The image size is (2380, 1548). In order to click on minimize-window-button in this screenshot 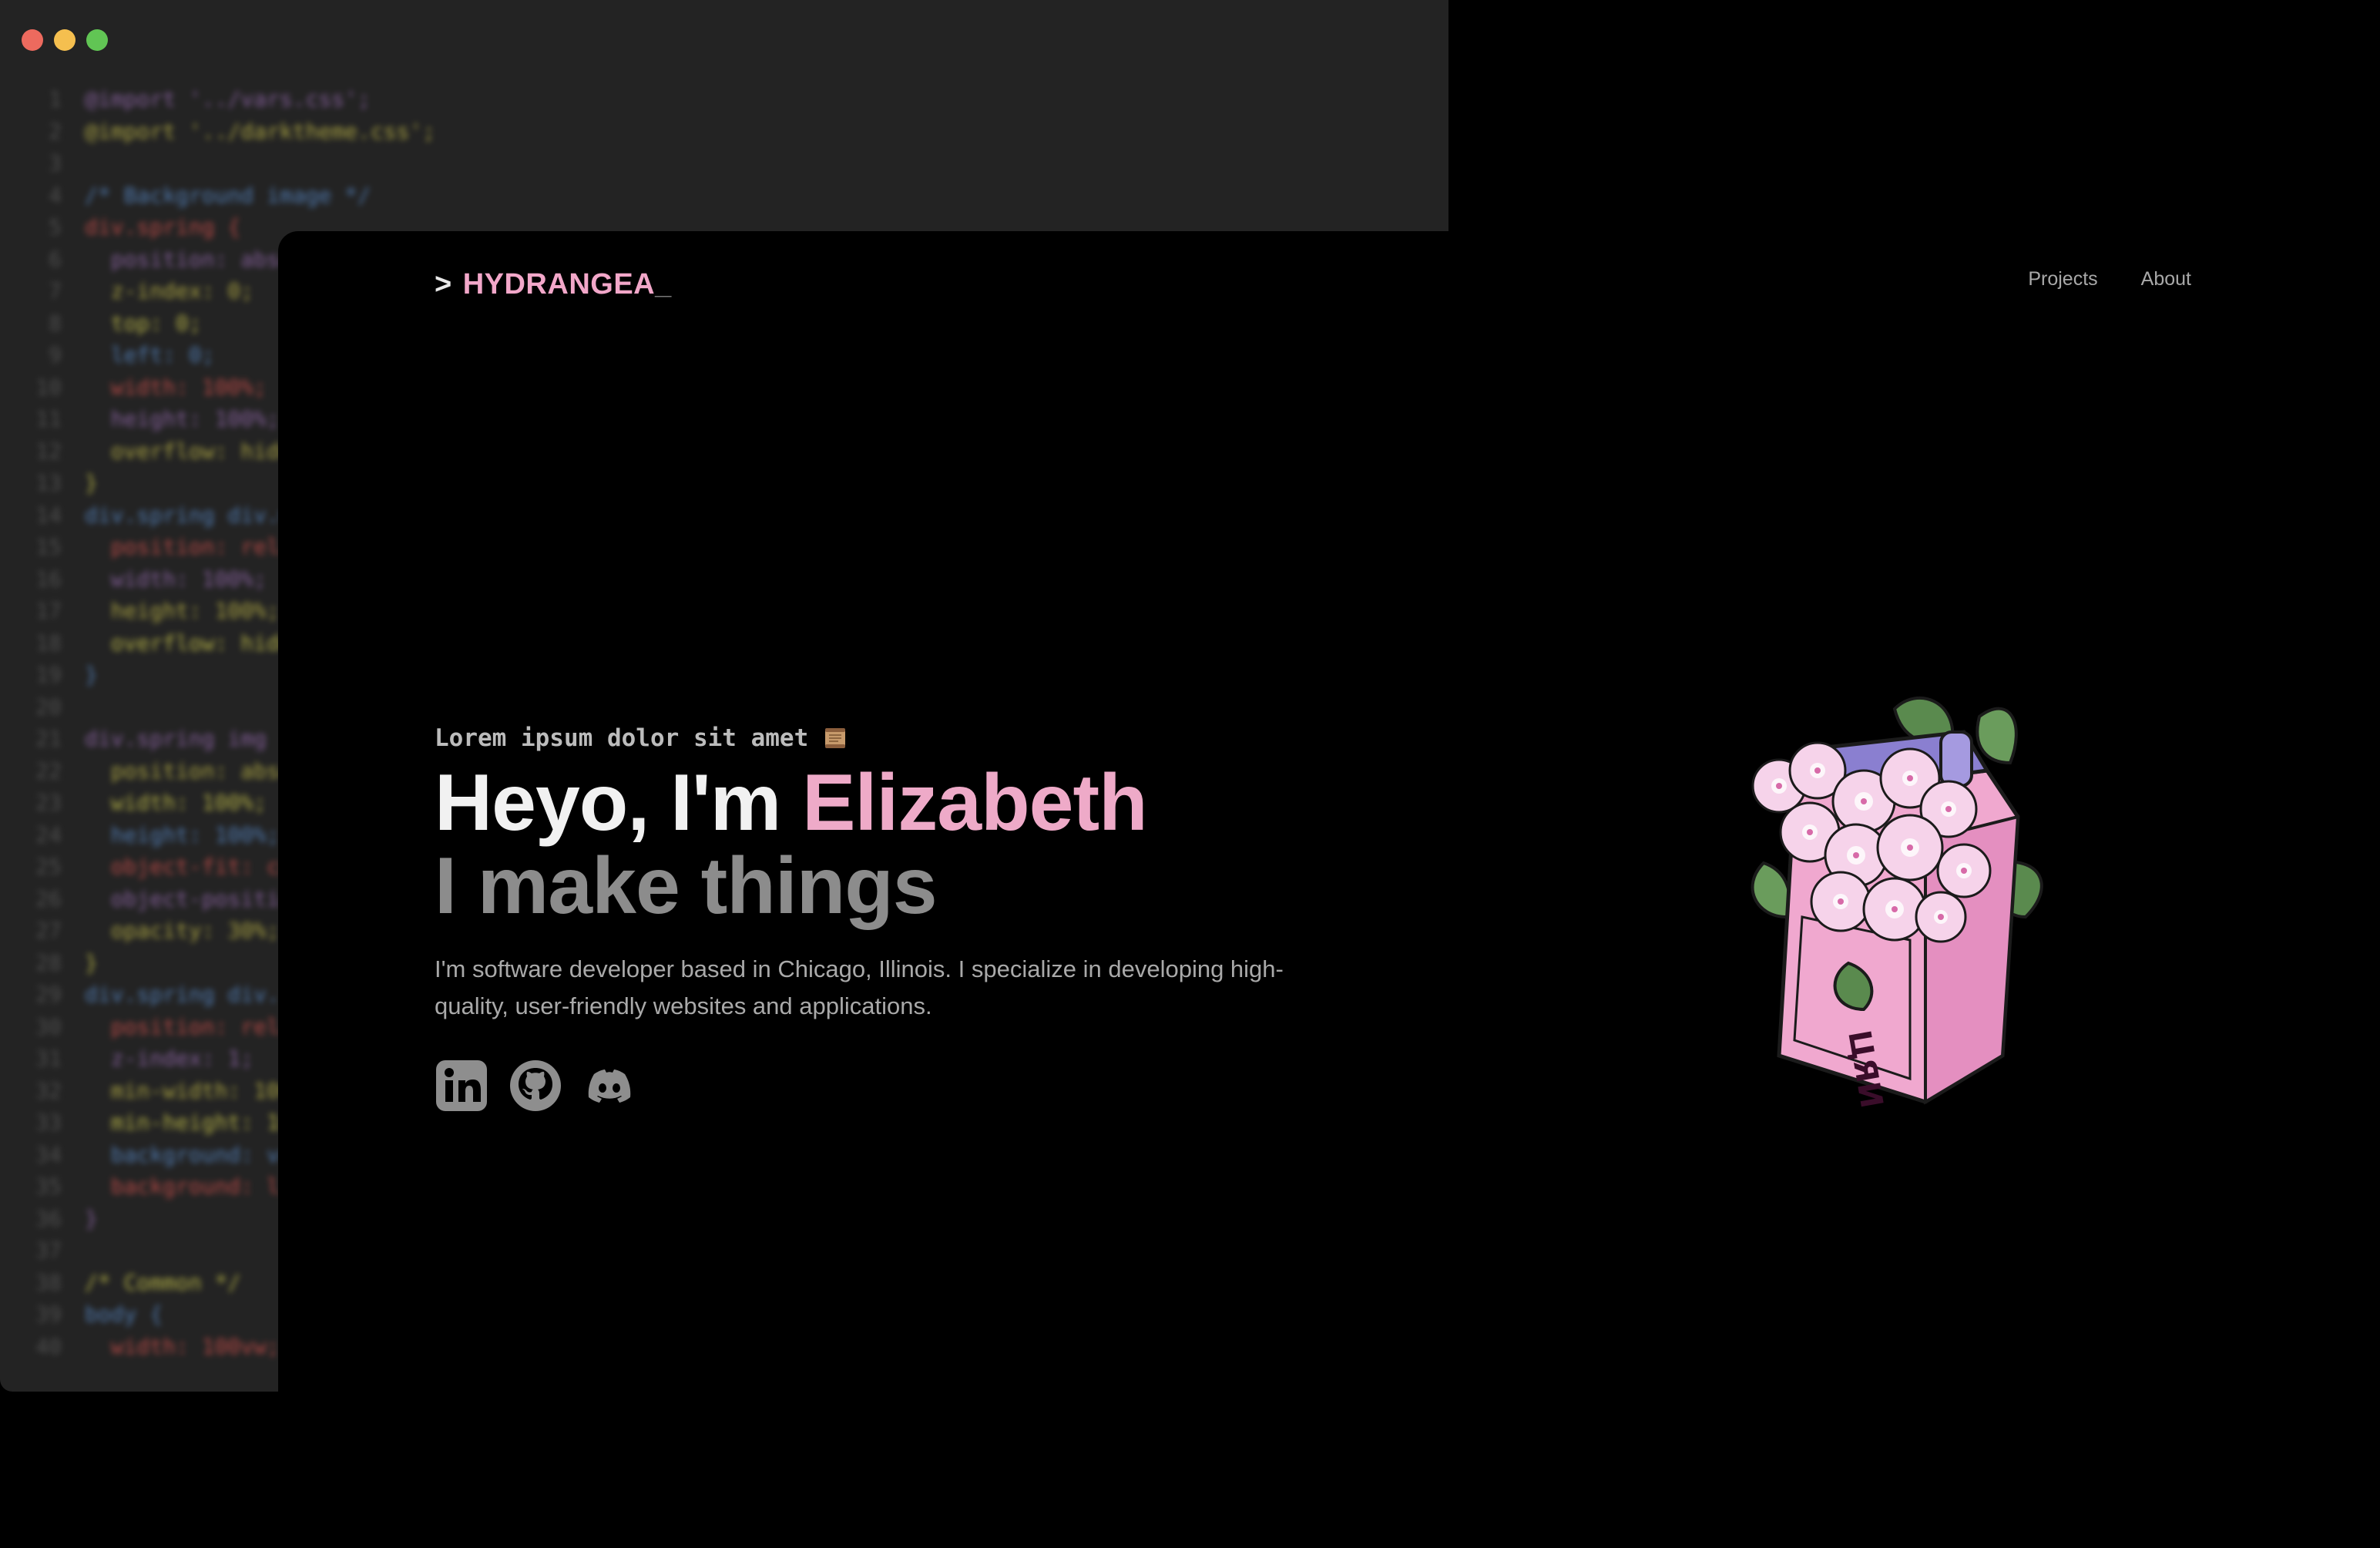, I will do `click(65, 40)`.